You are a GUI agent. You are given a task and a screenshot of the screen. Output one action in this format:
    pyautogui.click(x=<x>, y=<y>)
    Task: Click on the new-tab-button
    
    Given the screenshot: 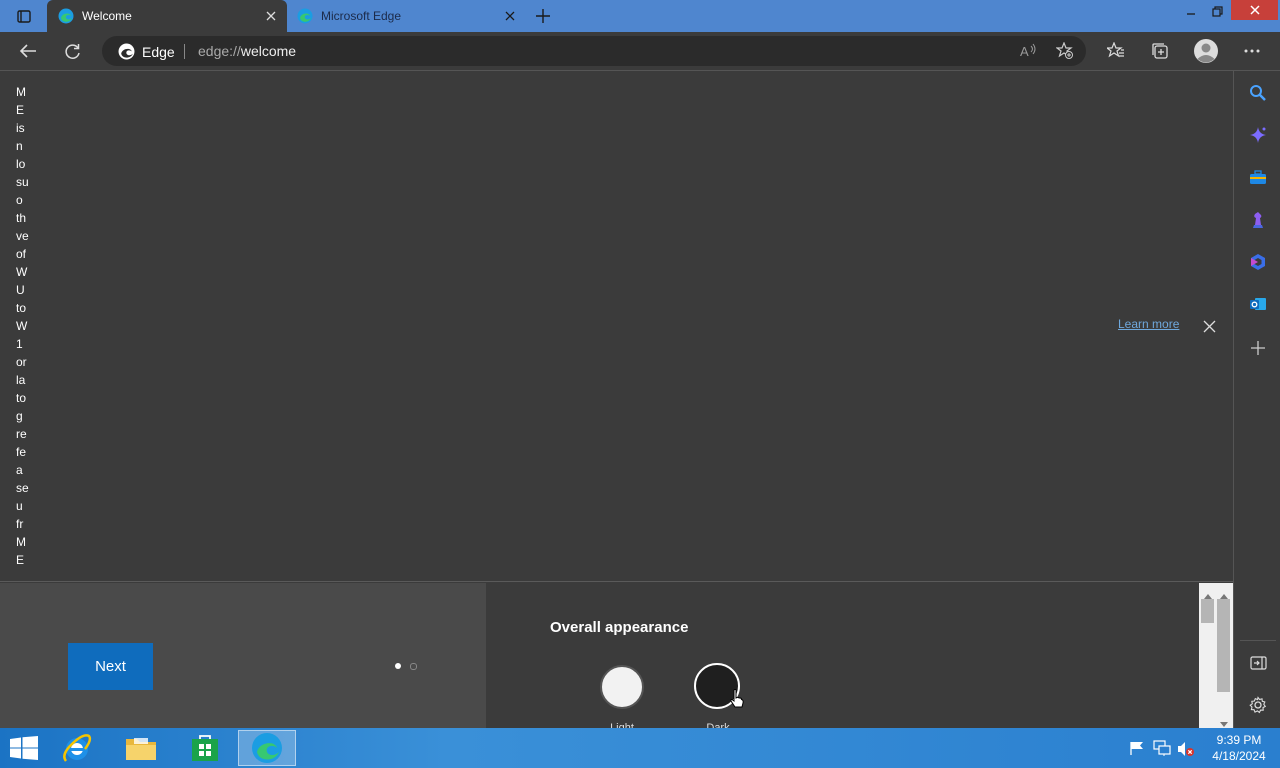 What is the action you would take?
    pyautogui.click(x=543, y=16)
    